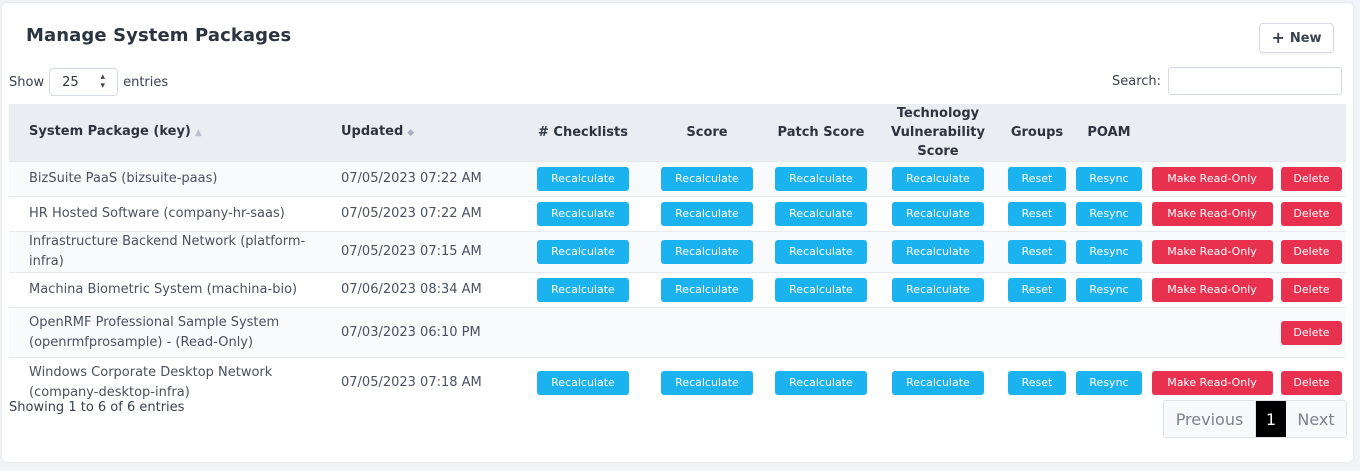 The height and width of the screenshot is (471, 1360). I want to click on entries-length-control: Show 25 ▴ ▾ entries, so click(88, 82).